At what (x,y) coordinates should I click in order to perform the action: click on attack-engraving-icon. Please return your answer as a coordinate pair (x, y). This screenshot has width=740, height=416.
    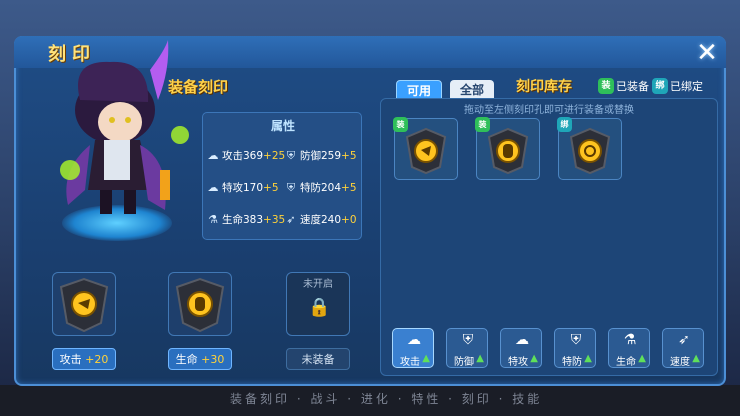
    Looking at the image, I should click on (84, 305).